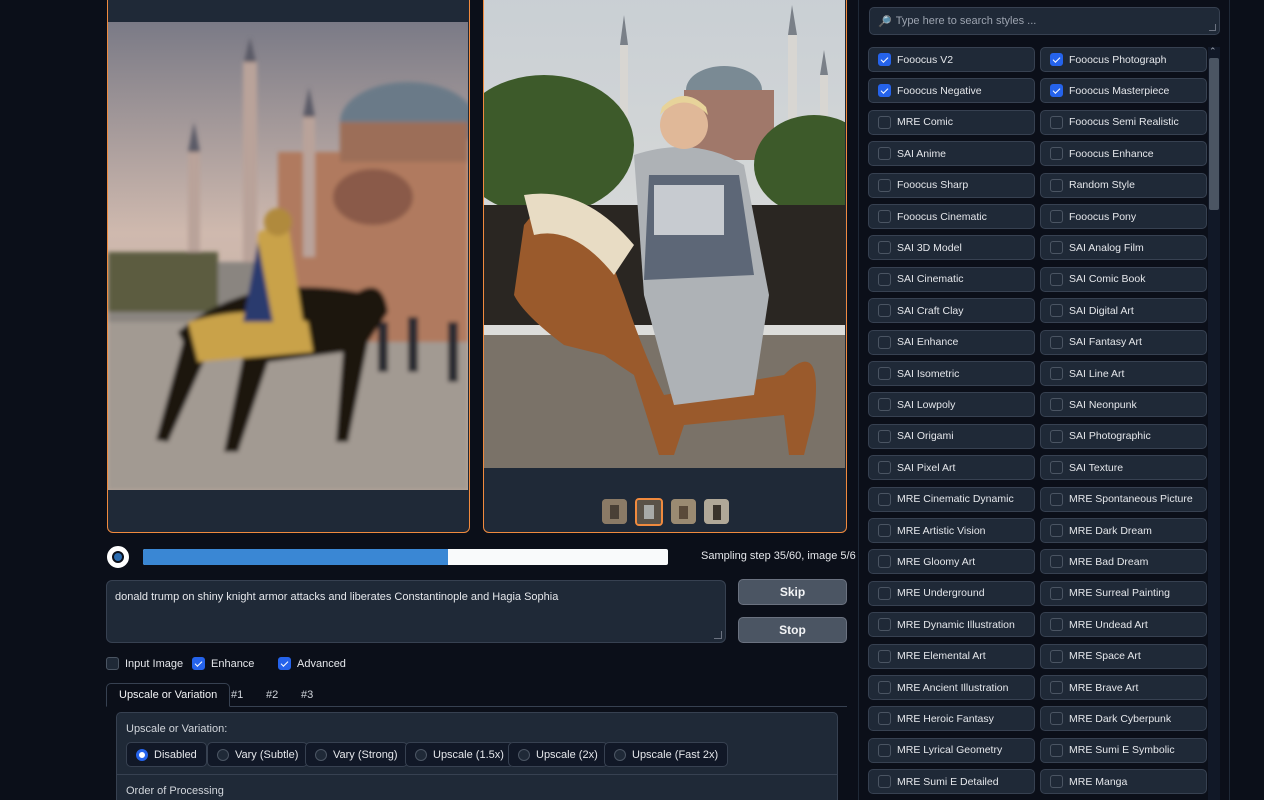  Describe the element at coordinates (1123, 468) in the screenshot. I see `style-option: SAI Texture` at that location.